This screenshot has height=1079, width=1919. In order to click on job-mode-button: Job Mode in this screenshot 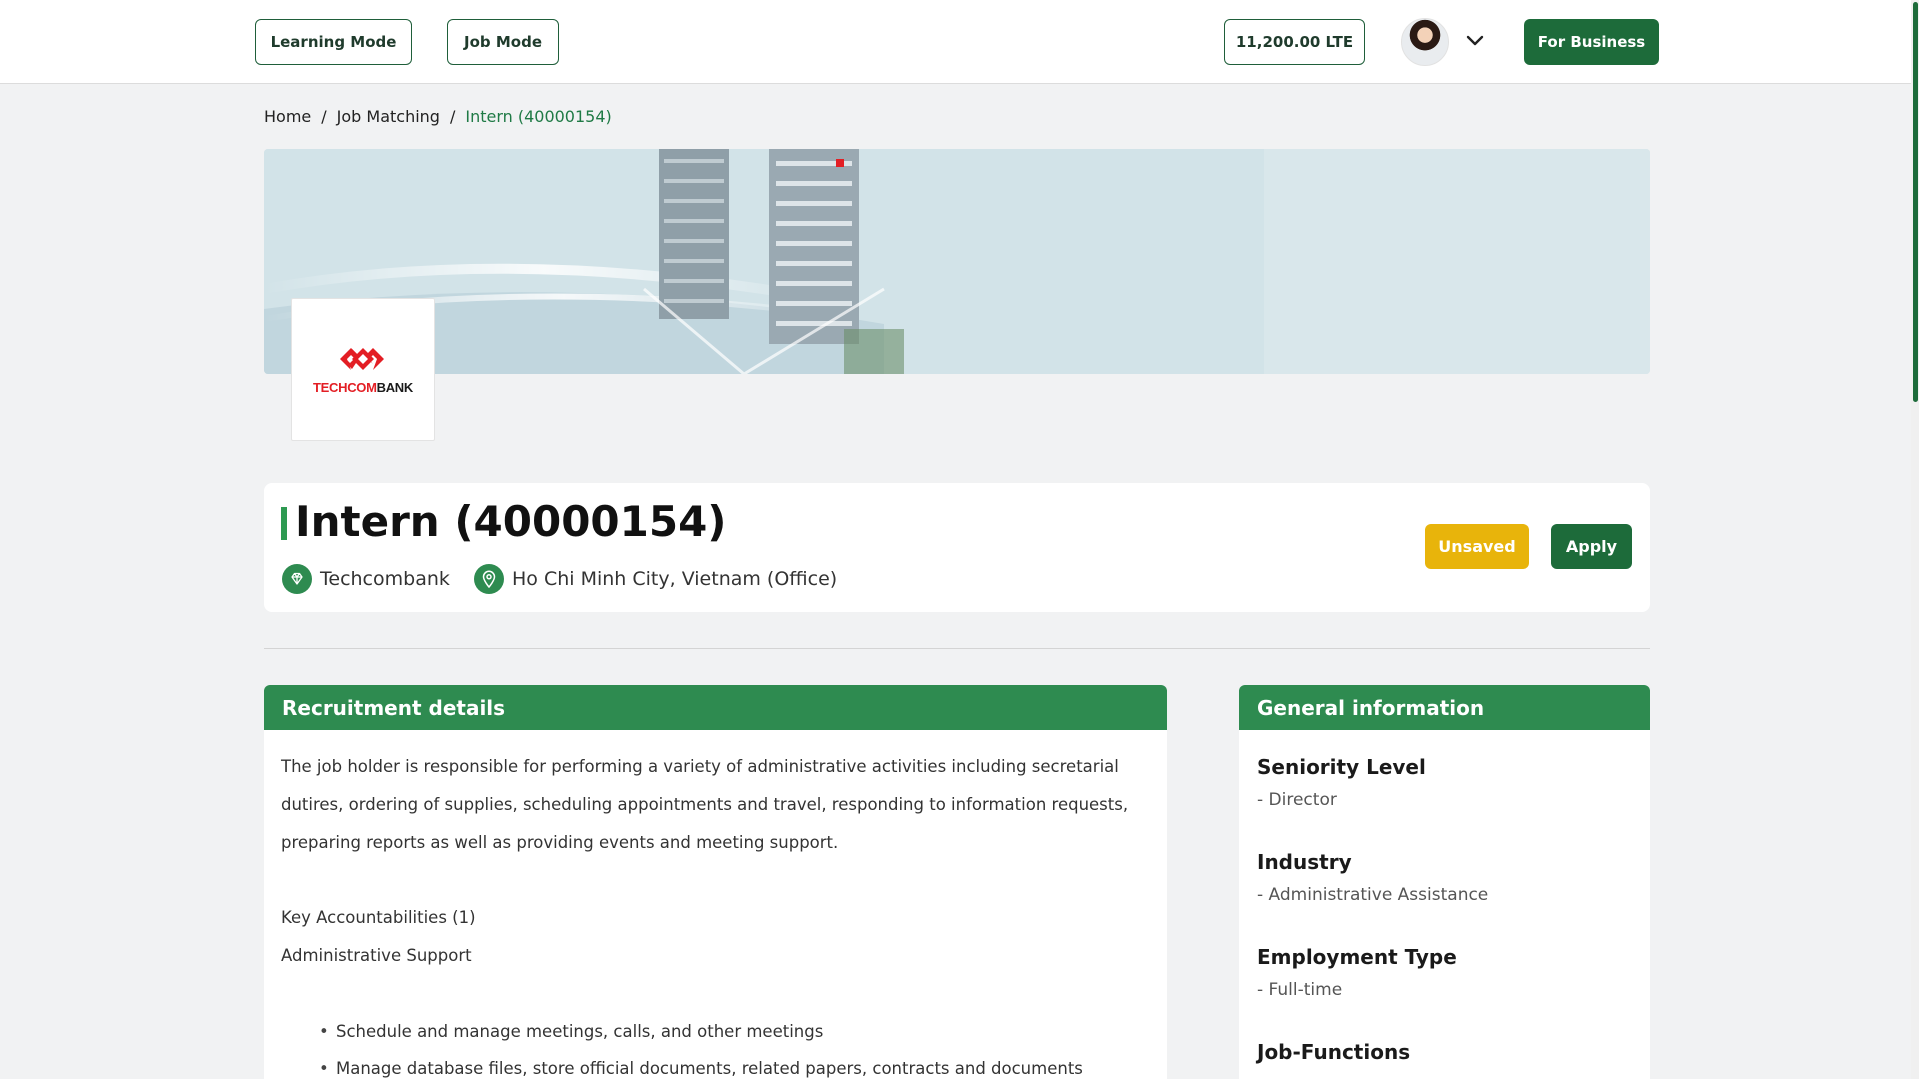, I will do `click(503, 42)`.